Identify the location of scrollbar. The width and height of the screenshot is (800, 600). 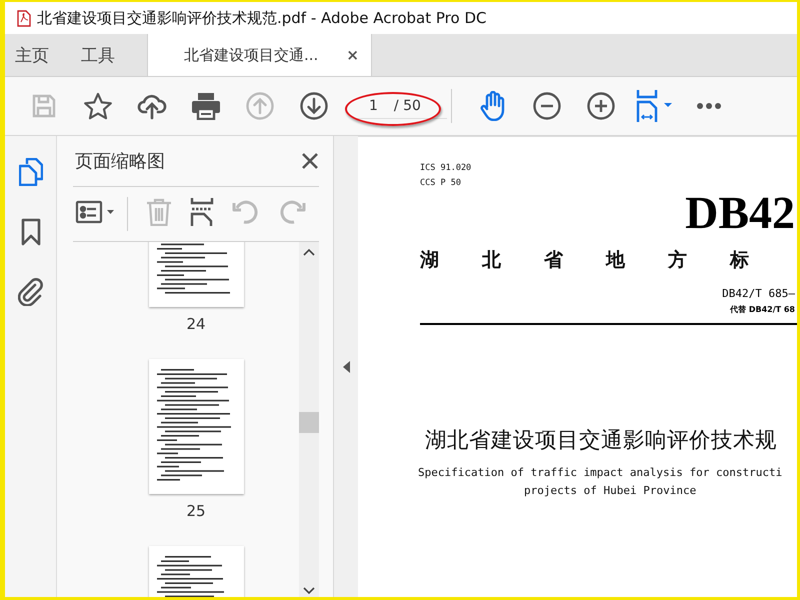
(309, 419).